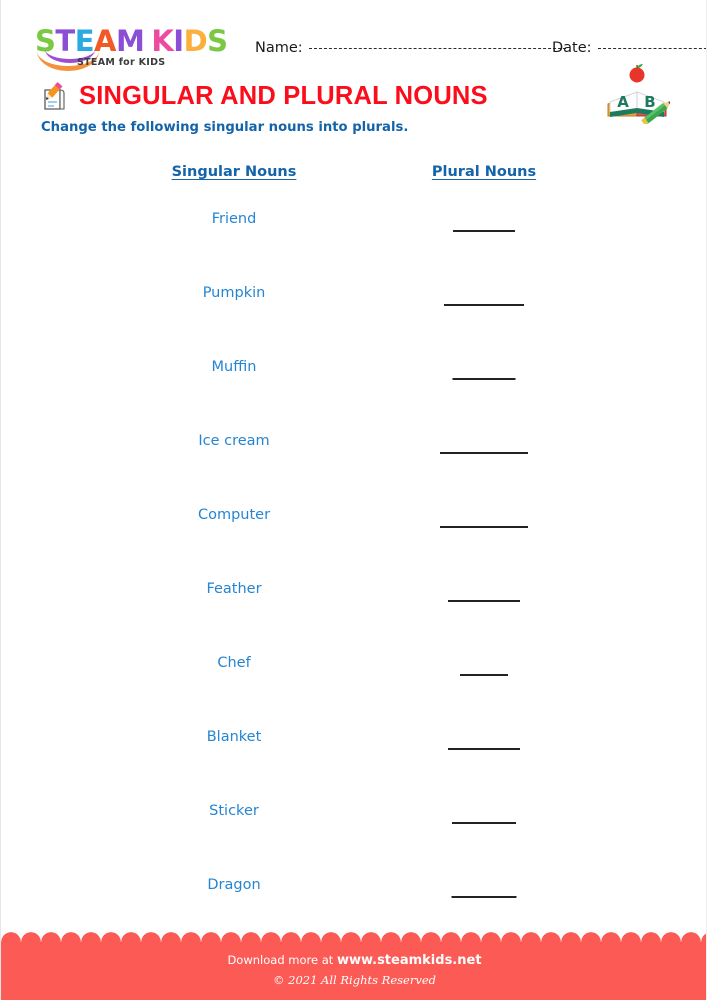 The image size is (707, 1000). I want to click on name-label: Name:, so click(279, 48).